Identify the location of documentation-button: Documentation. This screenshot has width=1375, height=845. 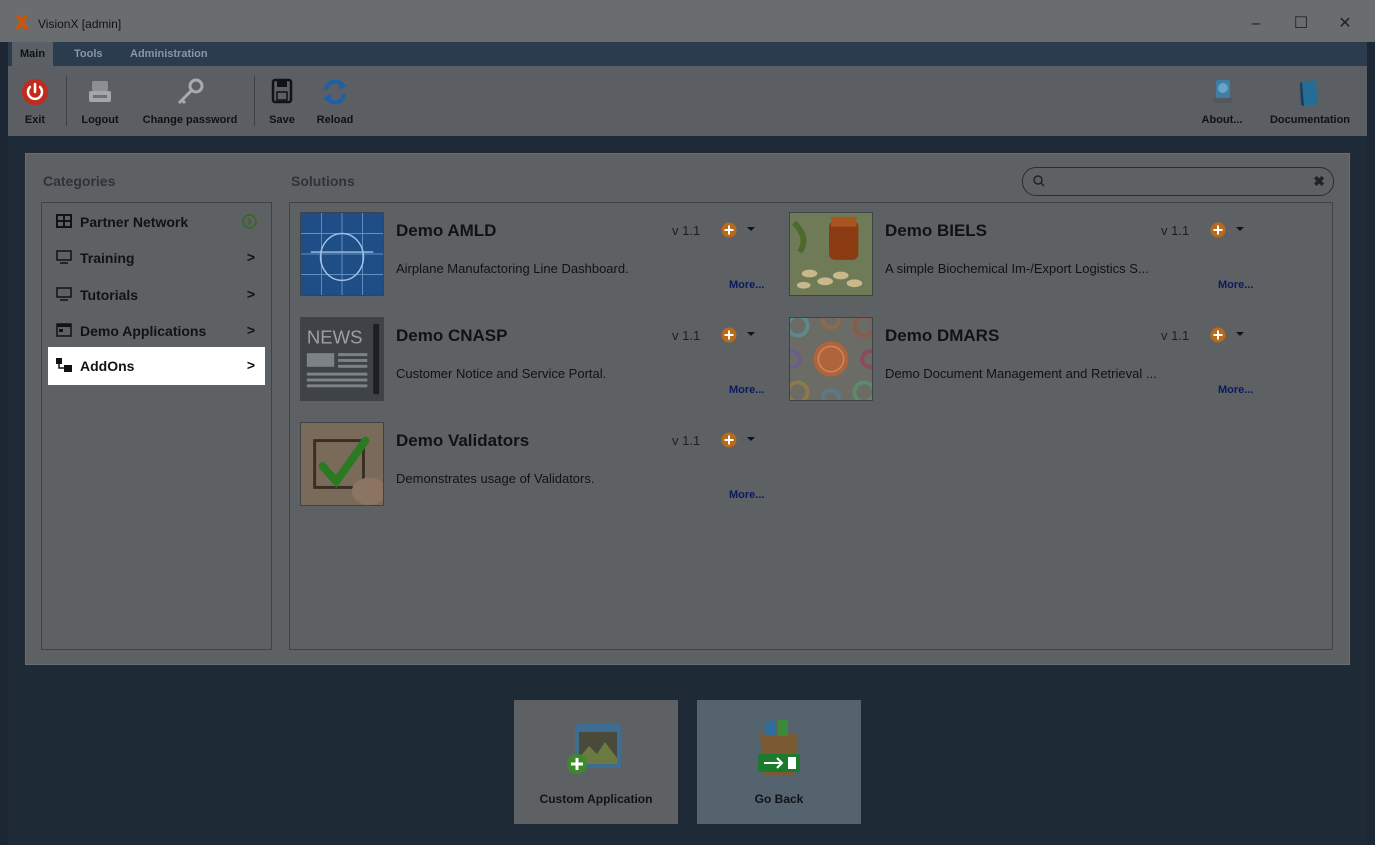
(1310, 99).